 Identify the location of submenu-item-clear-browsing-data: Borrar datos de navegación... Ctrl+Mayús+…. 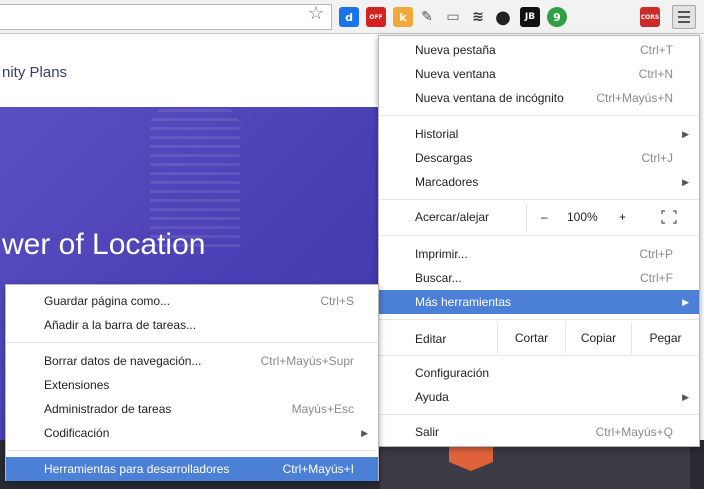
(192, 361).